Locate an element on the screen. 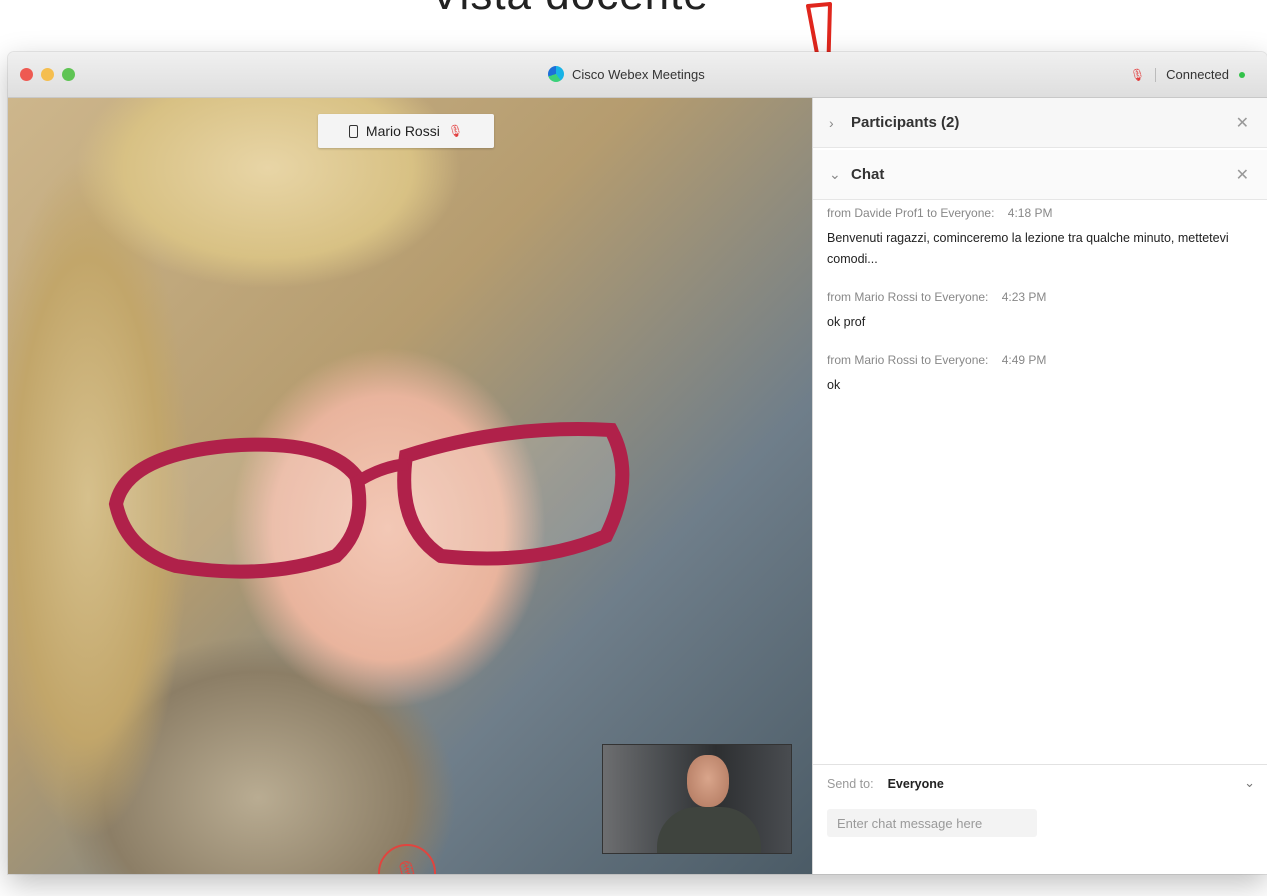 The width and height of the screenshot is (1267, 896). chat-message-meta: from Mario Rossi to Everyone: 4:23 PM is located at coordinates (1040, 297).